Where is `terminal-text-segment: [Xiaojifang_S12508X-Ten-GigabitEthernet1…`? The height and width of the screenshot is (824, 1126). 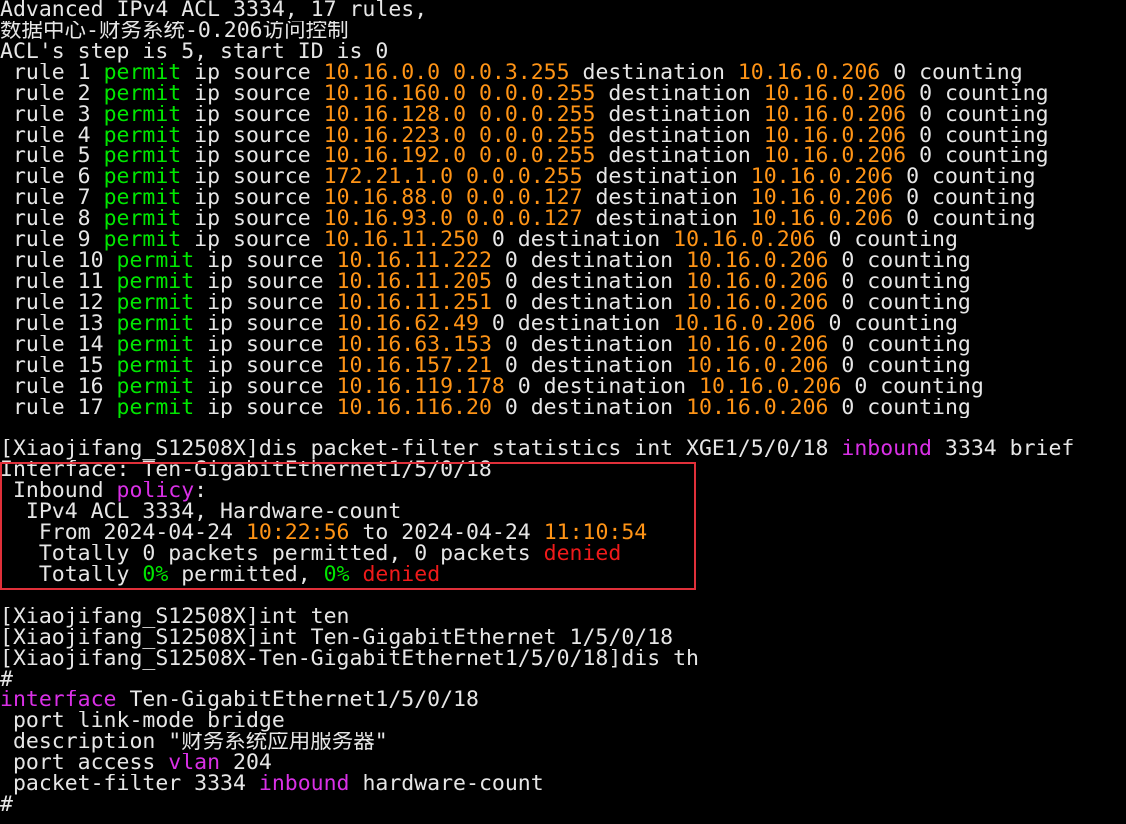 terminal-text-segment: [Xiaojifang_S12508X-Ten-GigabitEthernet1… is located at coordinates (349, 659).